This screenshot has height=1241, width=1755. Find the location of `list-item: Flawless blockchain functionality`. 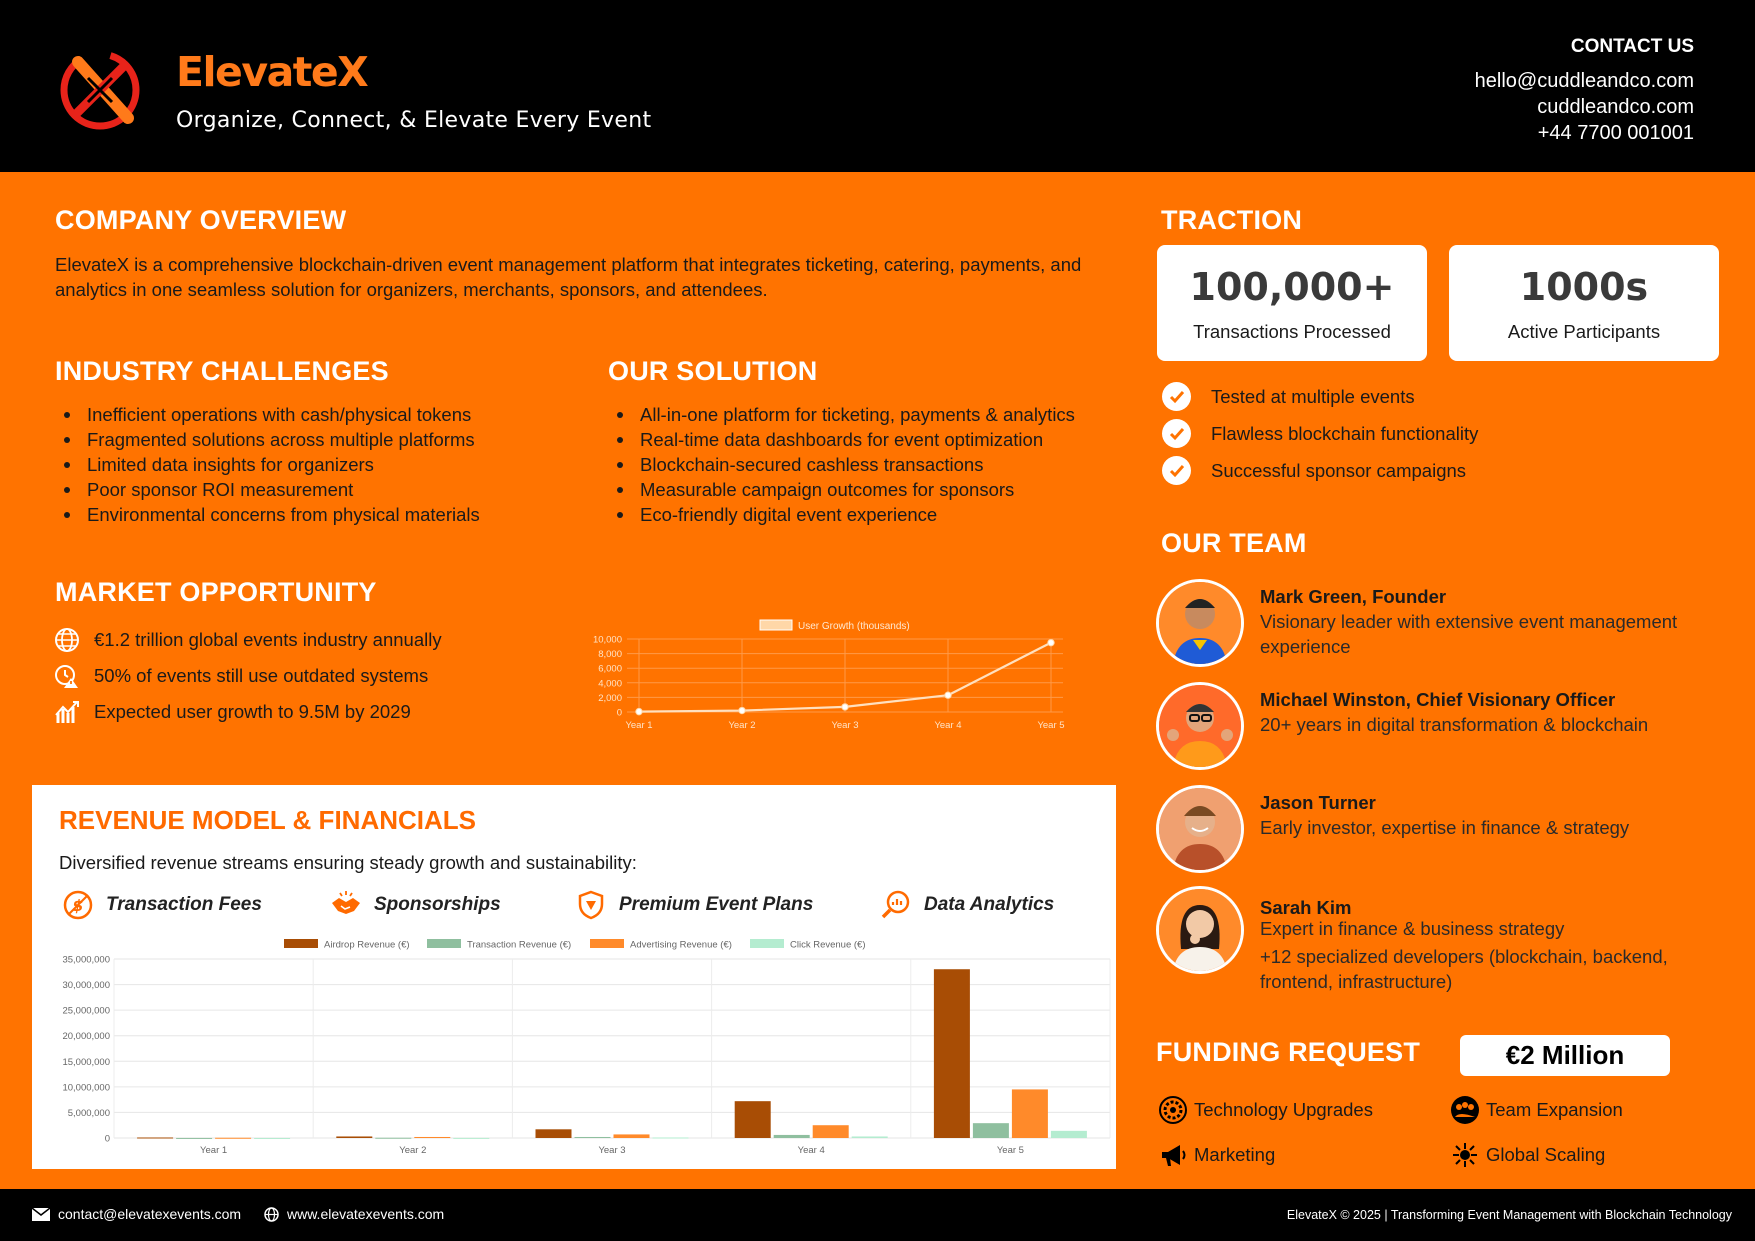

list-item: Flawless blockchain functionality is located at coordinates (1320, 433).